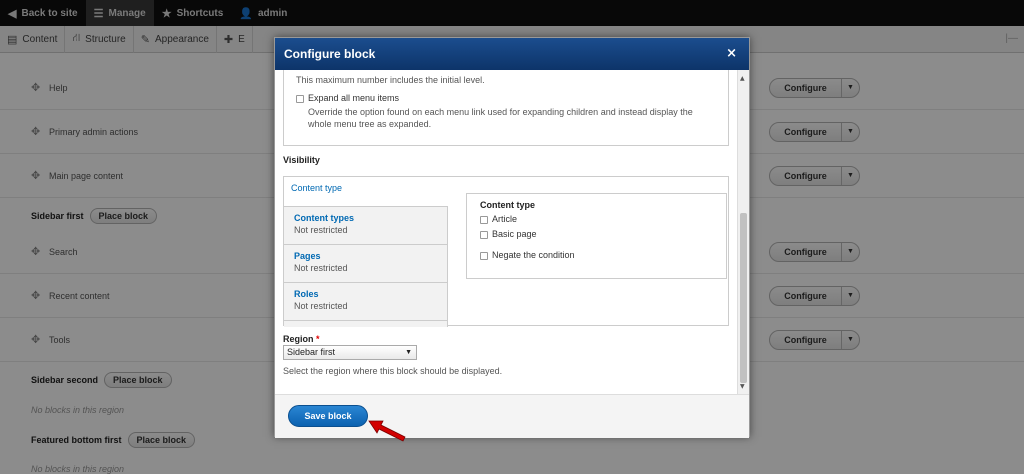 This screenshot has width=1024, height=474. What do you see at coordinates (317, 188) in the screenshot?
I see `active-tab-label: Content type` at bounding box center [317, 188].